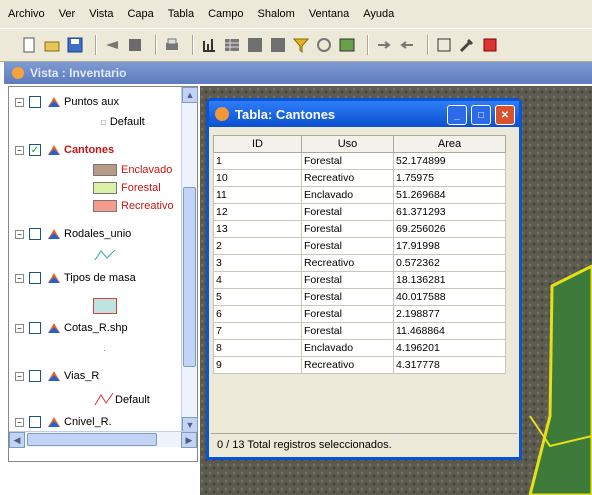 The width and height of the screenshot is (592, 495). Describe the element at coordinates (232, 45) in the screenshot. I see `table-icon` at that location.